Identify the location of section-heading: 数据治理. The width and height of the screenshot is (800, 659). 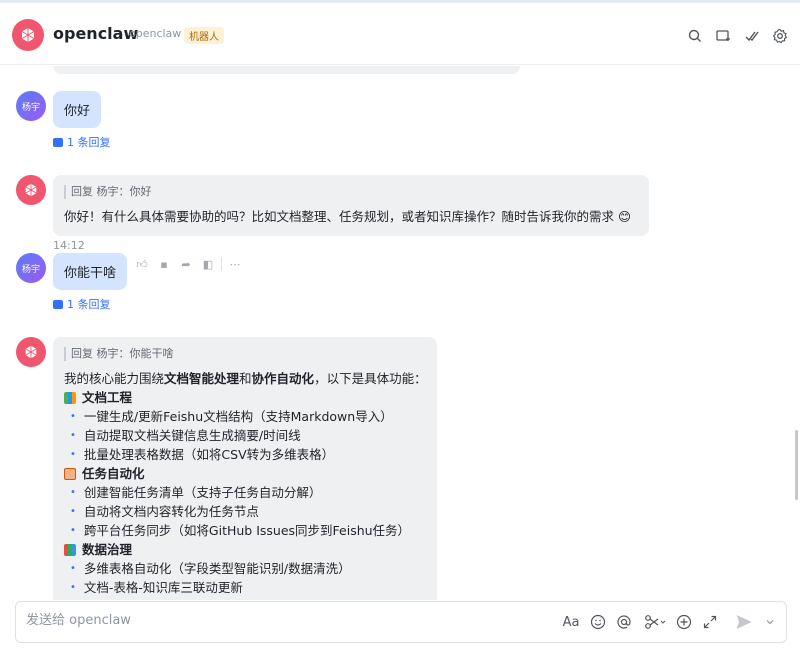
(245, 549).